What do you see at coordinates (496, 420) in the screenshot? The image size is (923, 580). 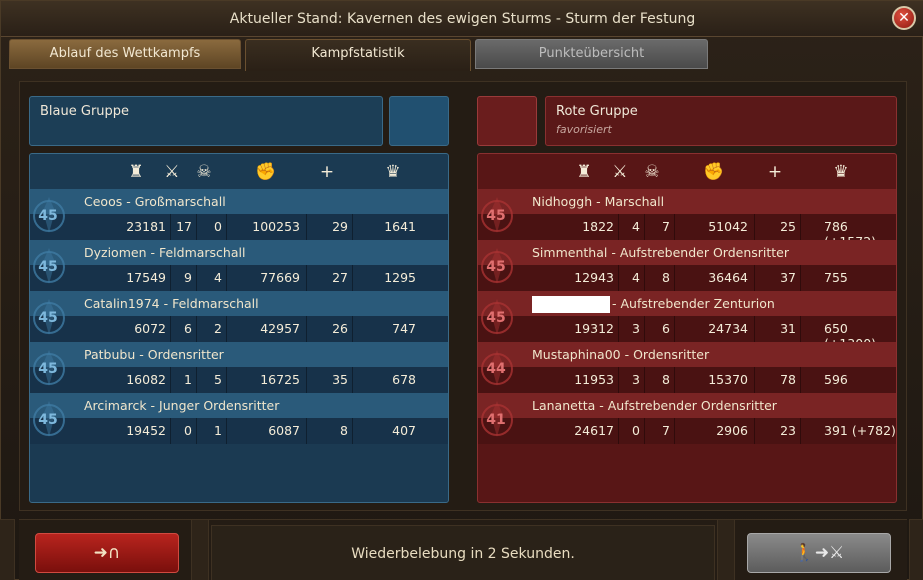 I see `player-level: 41` at bounding box center [496, 420].